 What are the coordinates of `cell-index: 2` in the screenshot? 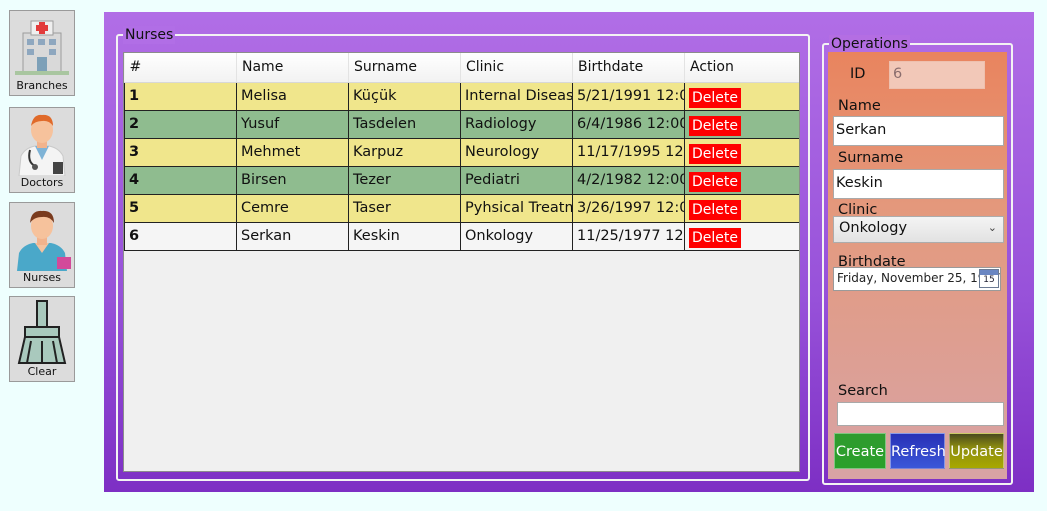 It's located at (180, 124).